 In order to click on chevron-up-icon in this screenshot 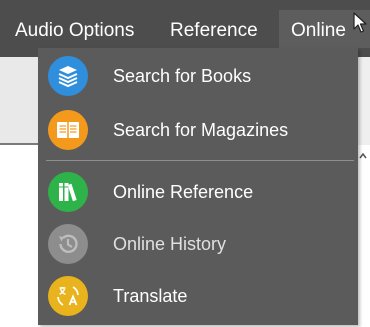, I will do `click(363, 156)`.